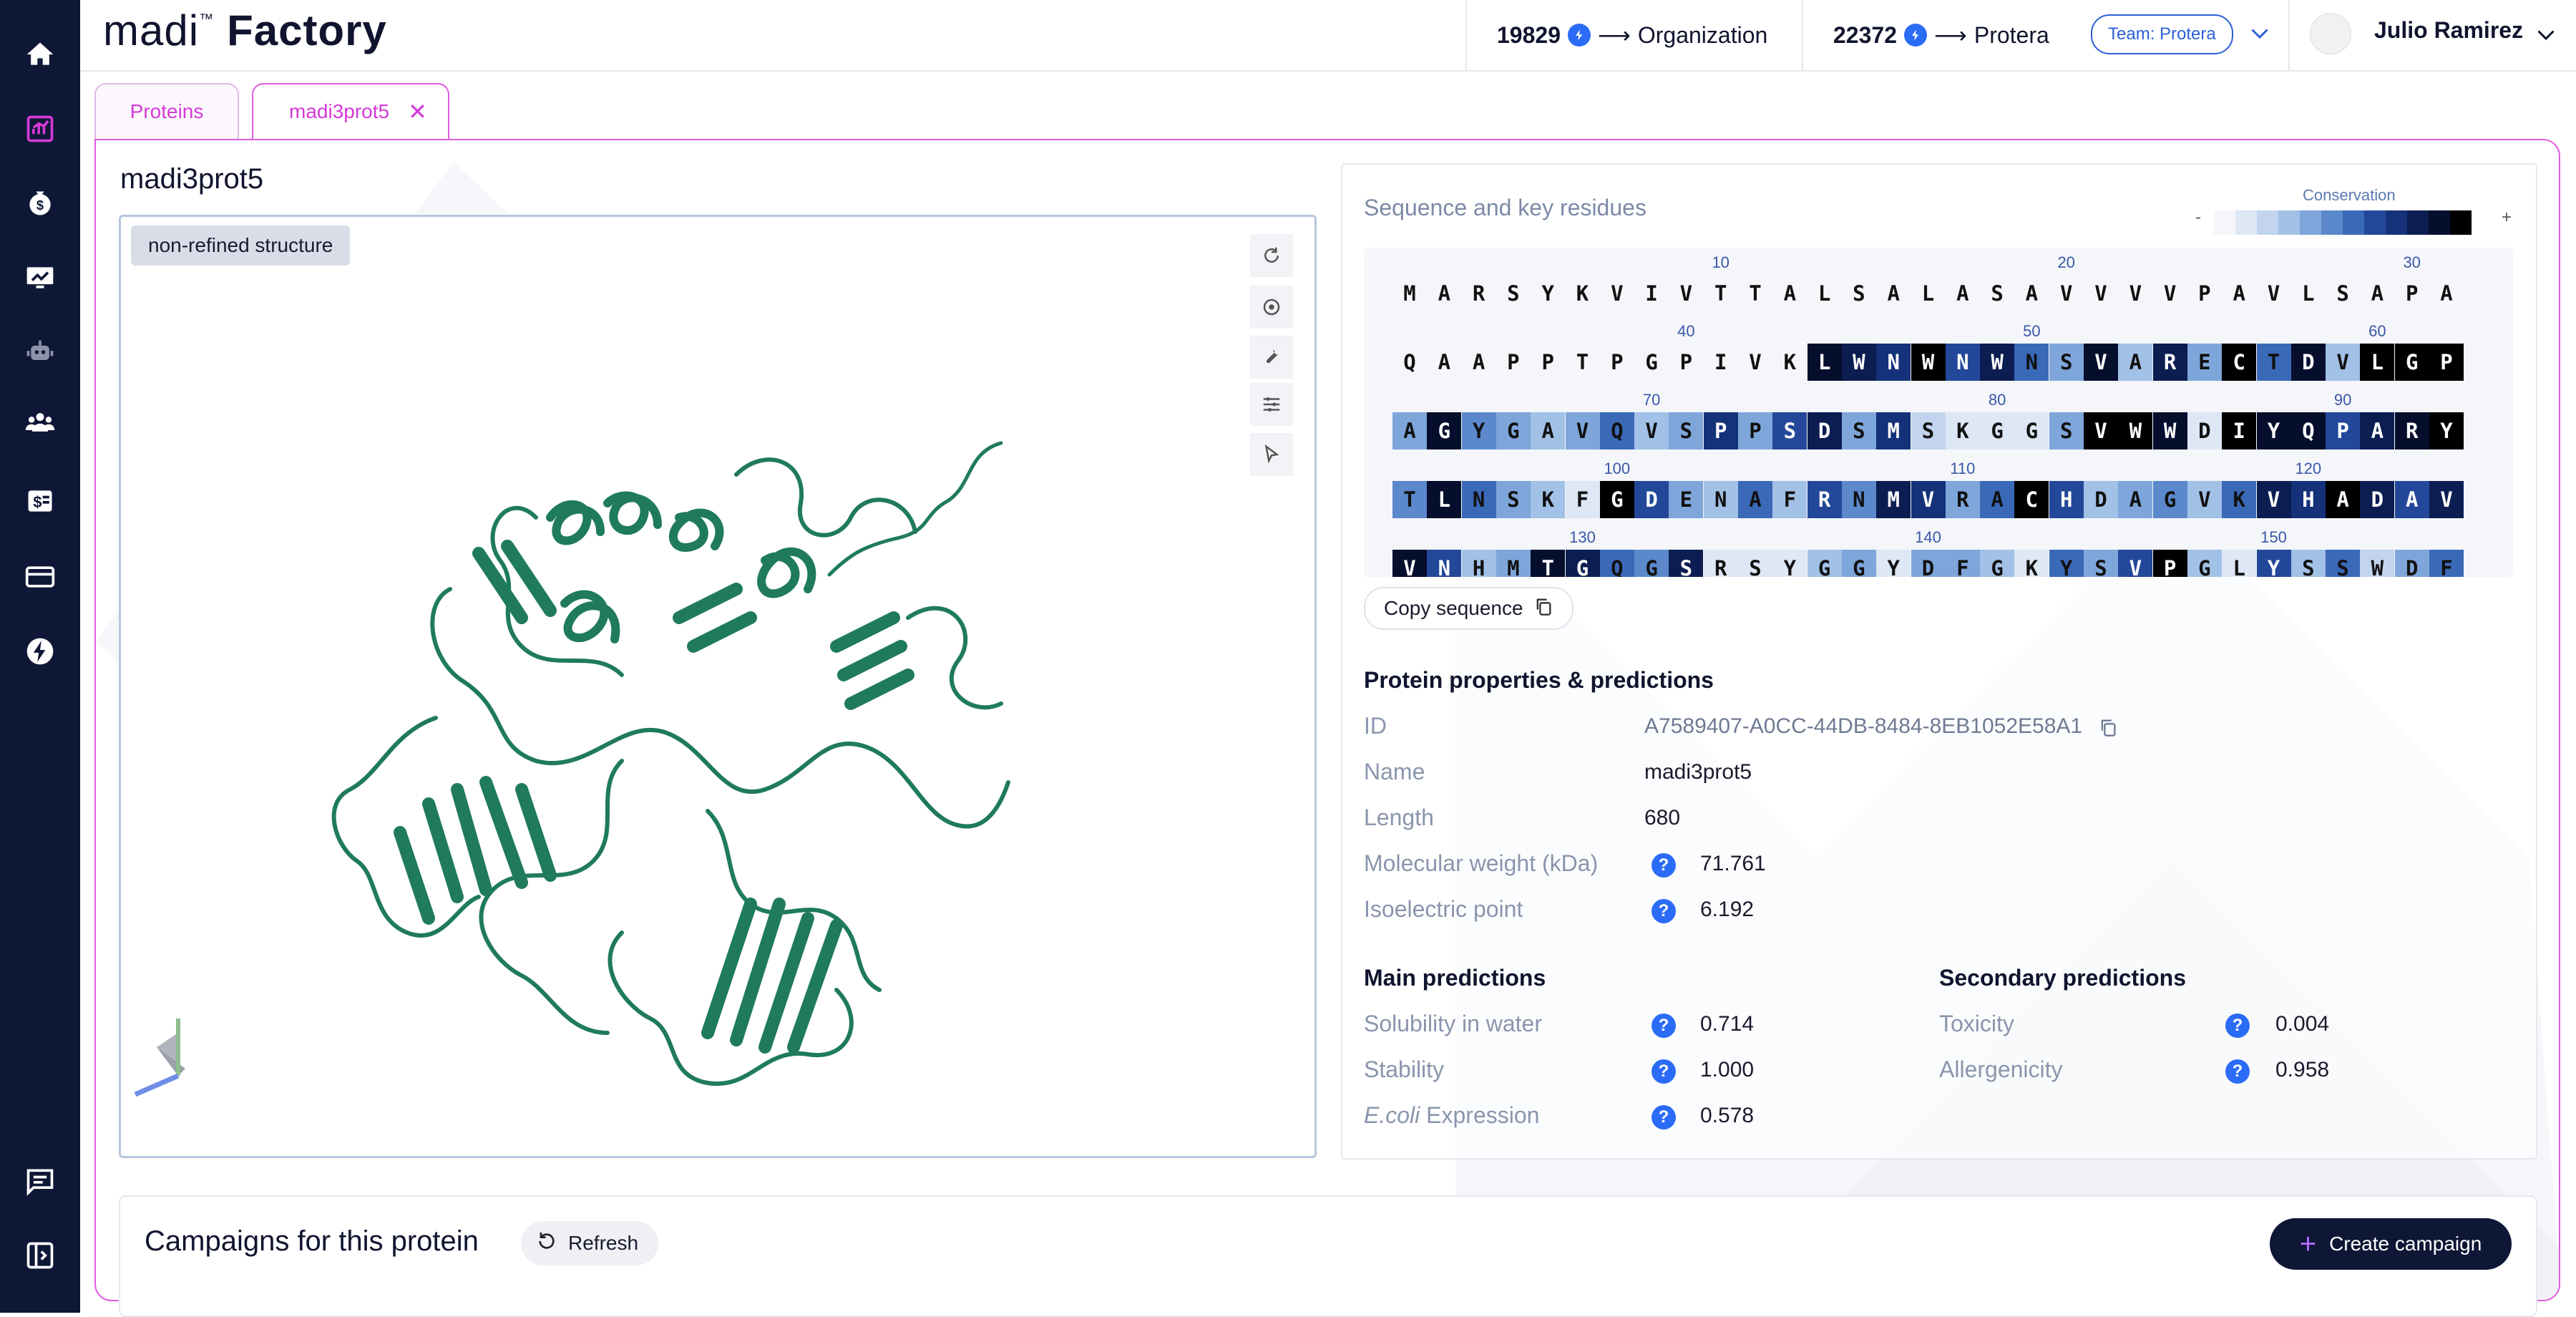 This screenshot has width=2576, height=1317. I want to click on tab-proteins: Proteins, so click(166, 111).